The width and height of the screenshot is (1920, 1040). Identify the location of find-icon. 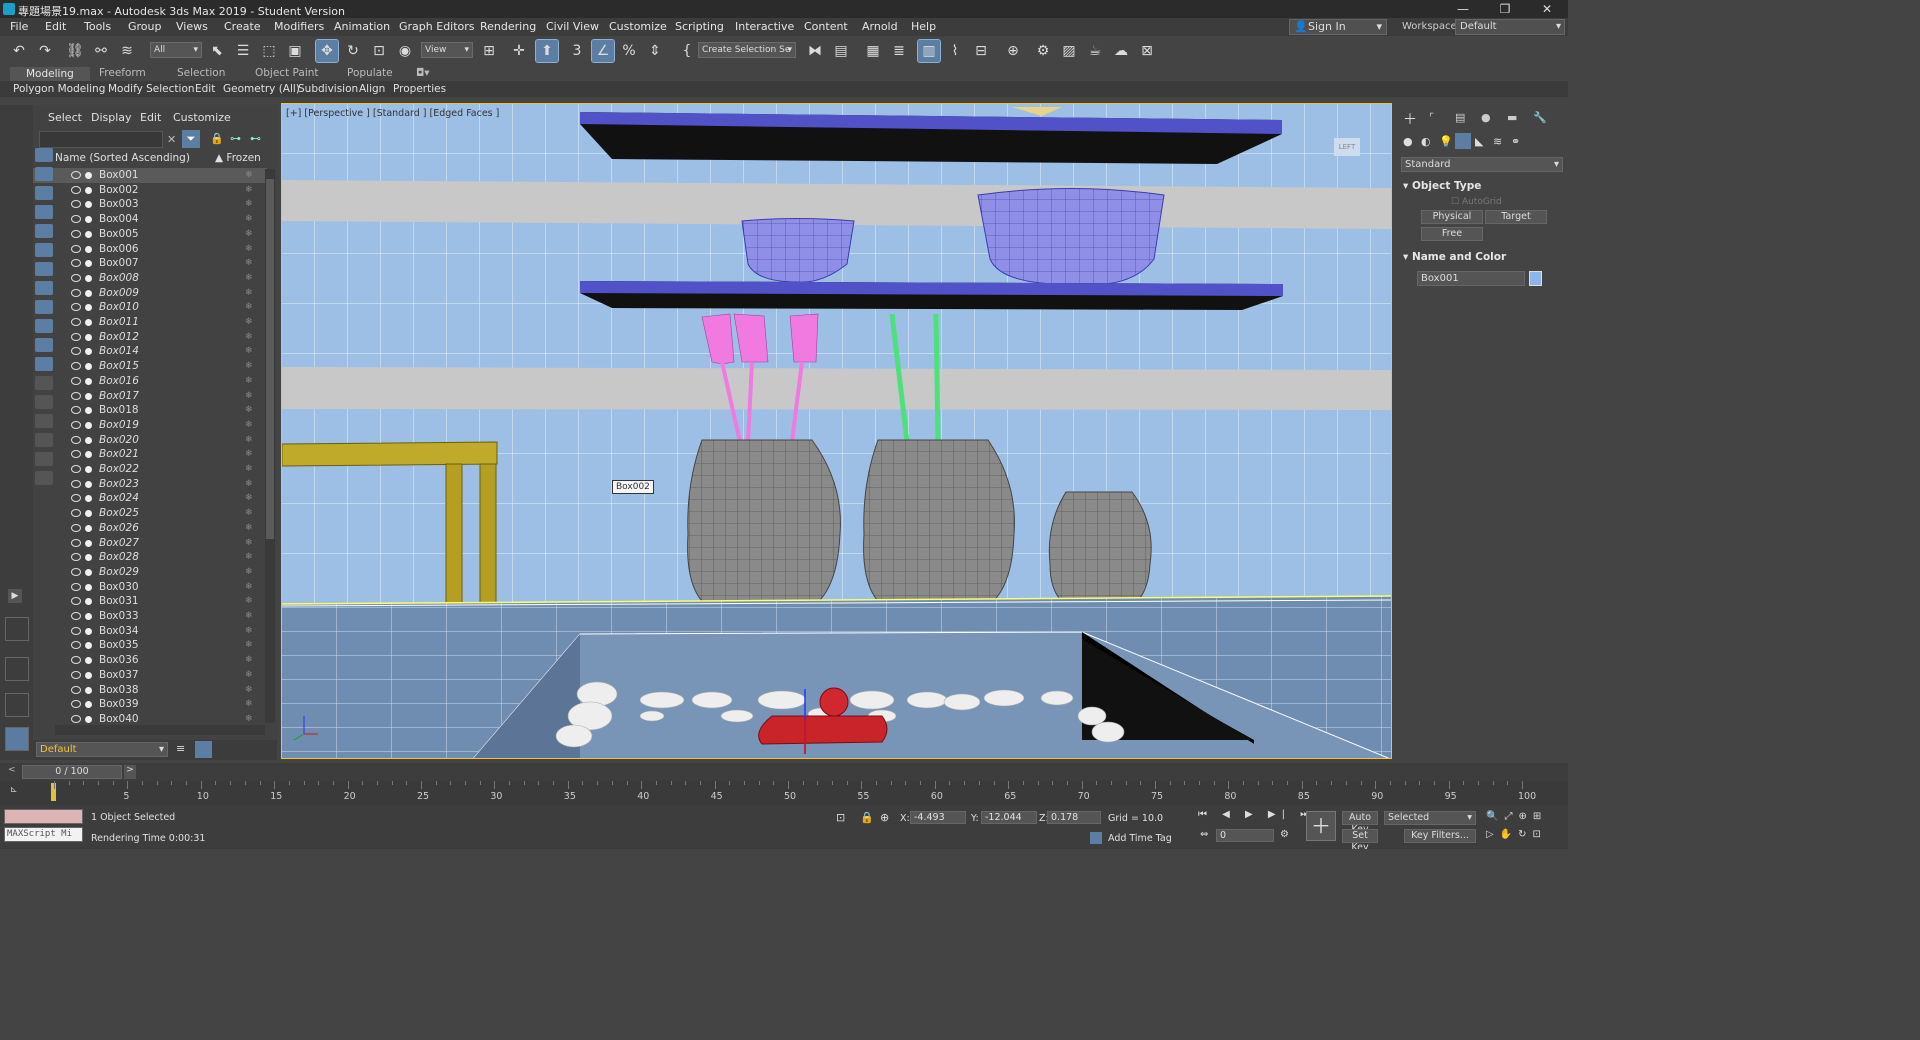
(44, 440).